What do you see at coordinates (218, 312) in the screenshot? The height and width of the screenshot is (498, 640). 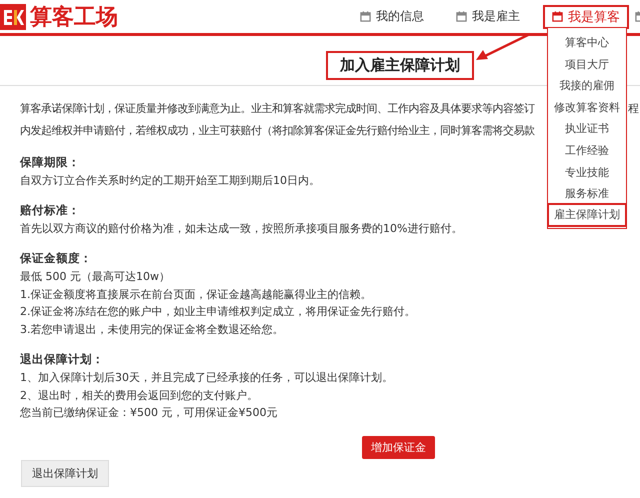 I see `body-text: 2.保证金将冻结在您的账户中，如业主申请维权判定成立，将用保证金先行赔付。` at bounding box center [218, 312].